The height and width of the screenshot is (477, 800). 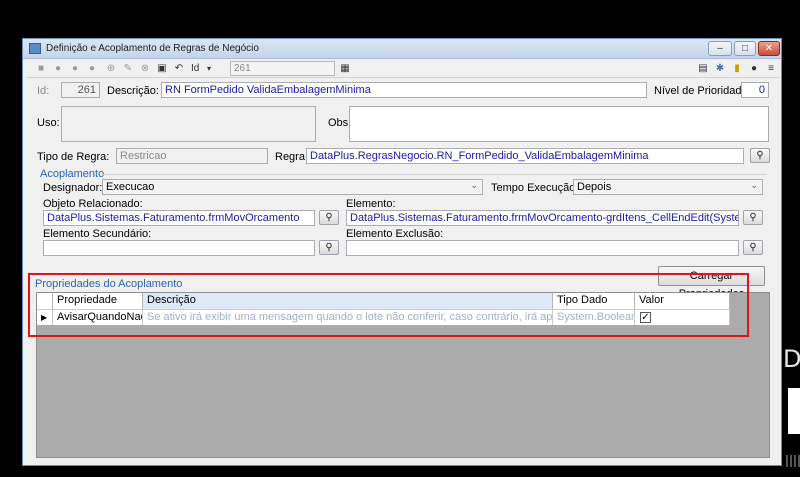 What do you see at coordinates (345, 69) in the screenshot?
I see `calculator-icon: ▦` at bounding box center [345, 69].